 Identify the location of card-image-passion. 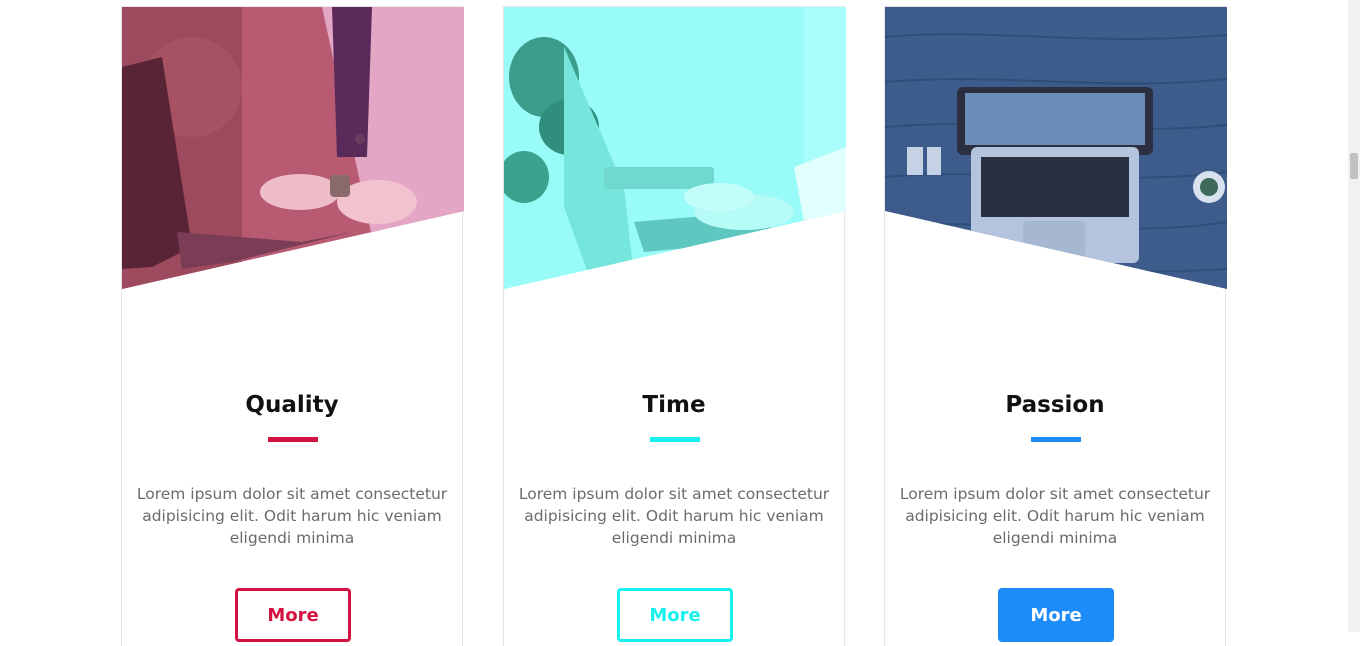
(1056, 148).